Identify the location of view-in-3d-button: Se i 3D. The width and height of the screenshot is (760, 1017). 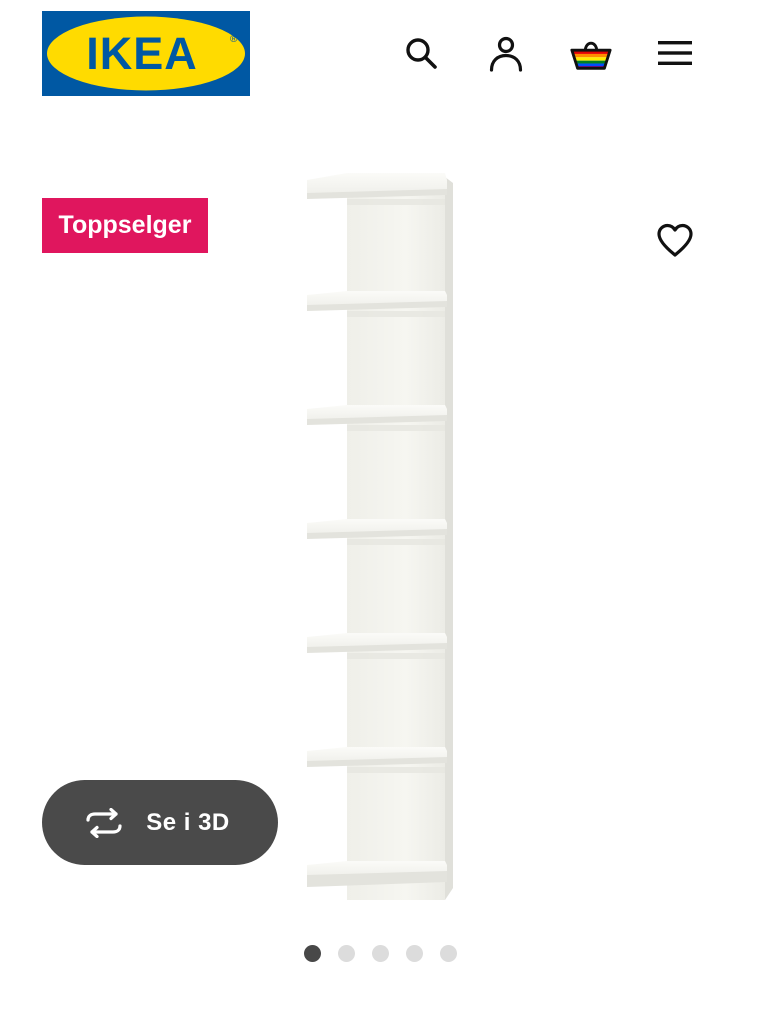
(160, 822).